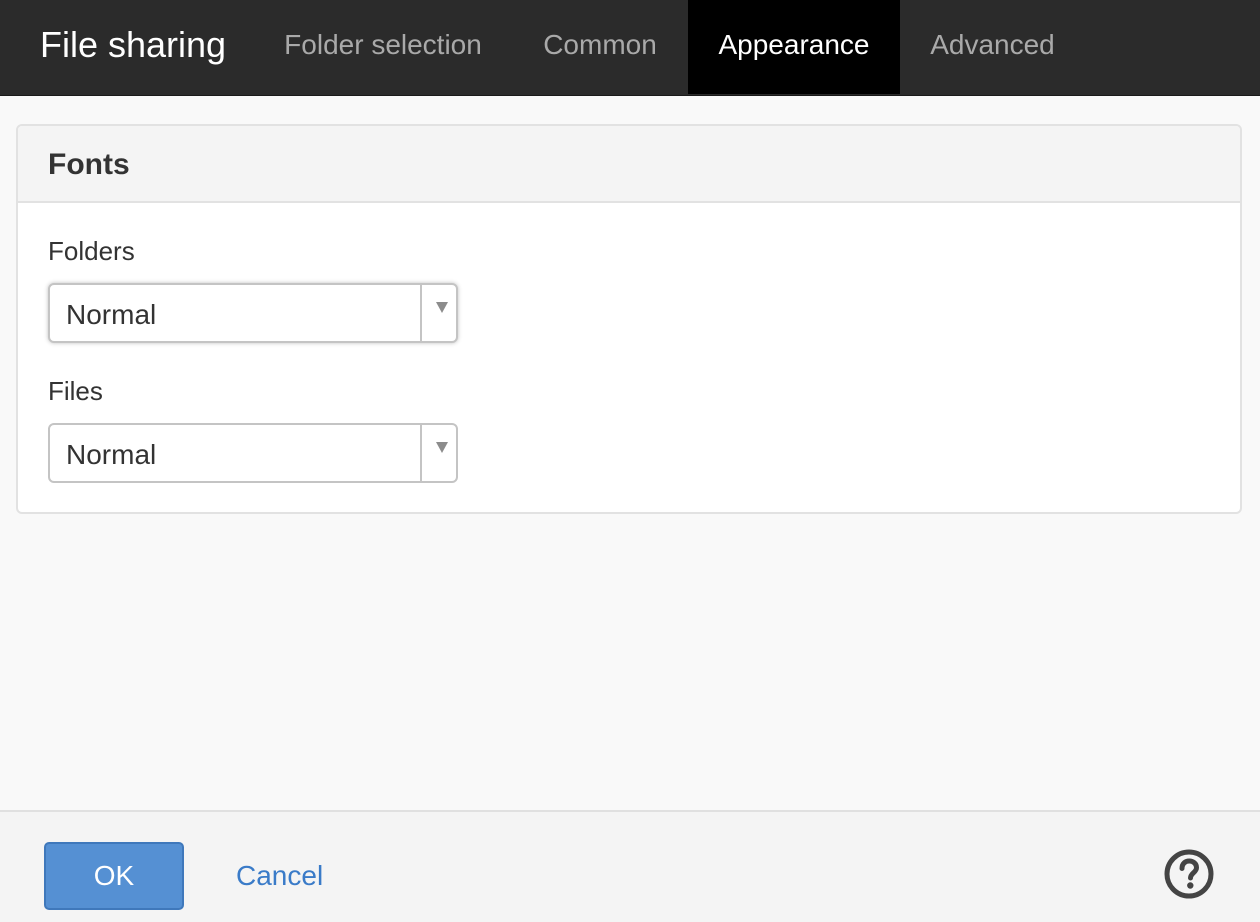 The height and width of the screenshot is (922, 1260). Describe the element at coordinates (992, 47) in the screenshot. I see `tab-advanced: Advanced` at that location.